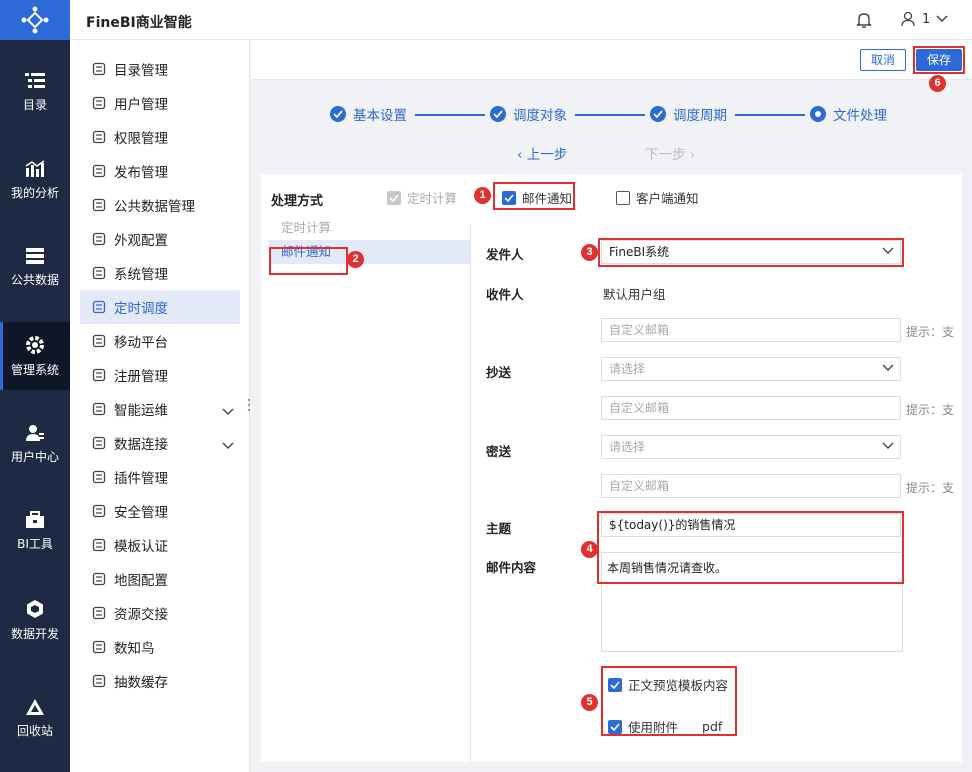  I want to click on step-basic: 基本设置, so click(368, 114).